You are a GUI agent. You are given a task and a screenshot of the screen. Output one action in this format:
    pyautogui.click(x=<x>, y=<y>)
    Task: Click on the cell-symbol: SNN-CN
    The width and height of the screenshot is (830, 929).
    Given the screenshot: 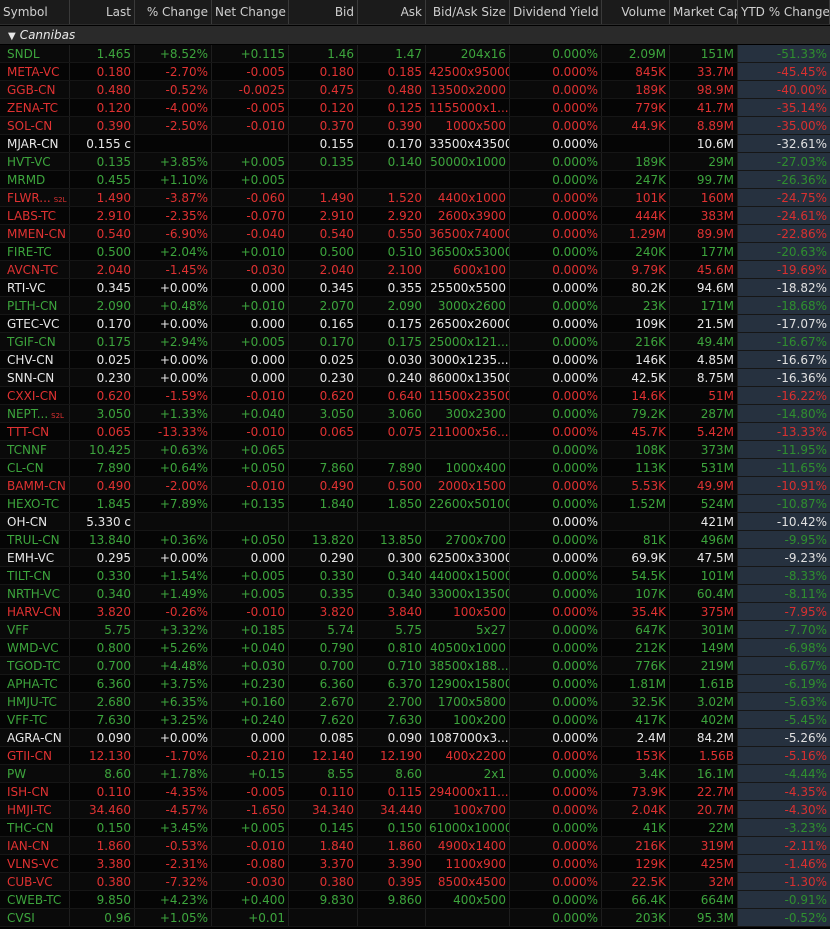 What is the action you would take?
    pyautogui.click(x=35, y=377)
    